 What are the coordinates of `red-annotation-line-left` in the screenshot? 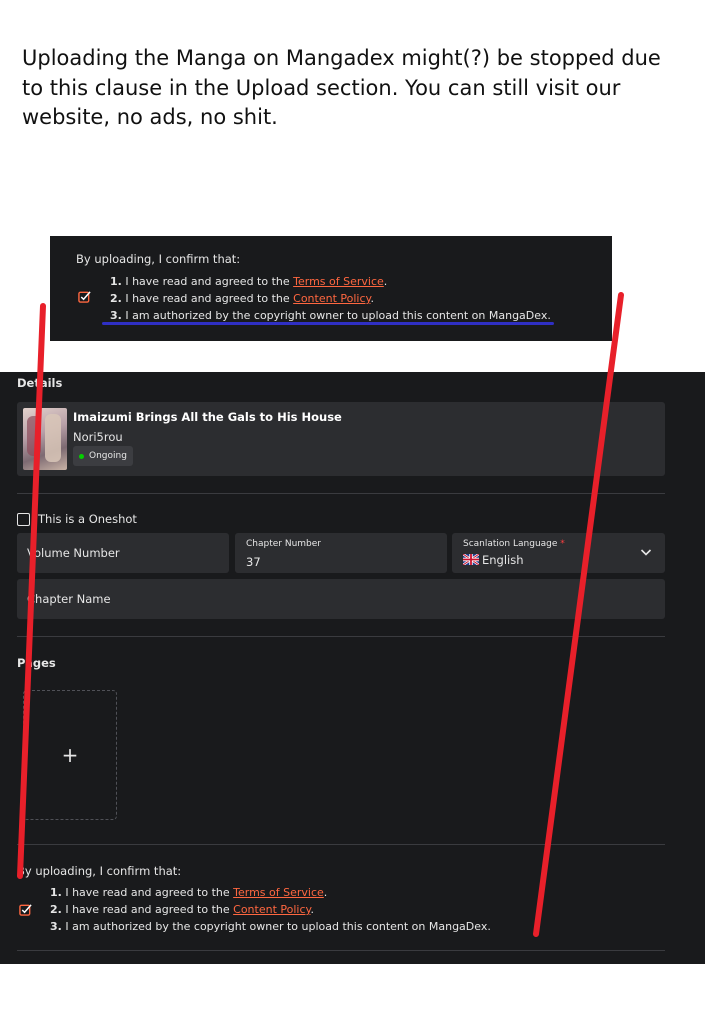 It's located at (31, 591).